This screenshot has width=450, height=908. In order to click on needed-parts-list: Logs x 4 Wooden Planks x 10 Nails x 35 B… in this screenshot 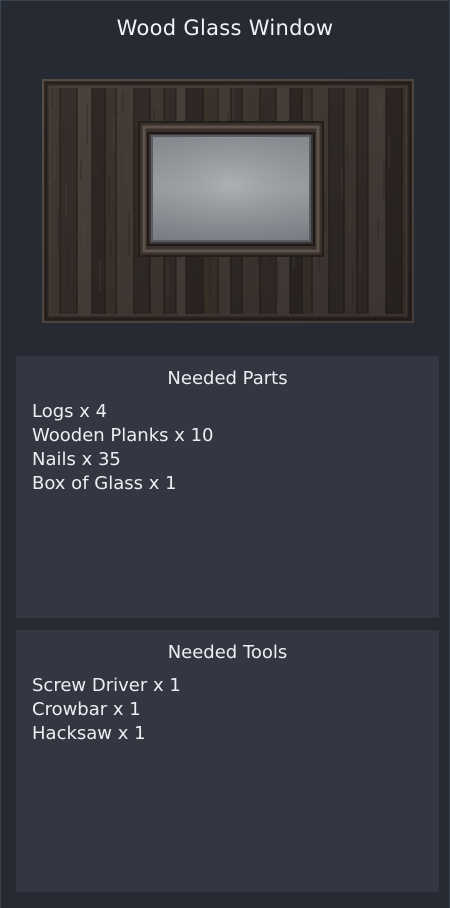, I will do `click(123, 448)`.